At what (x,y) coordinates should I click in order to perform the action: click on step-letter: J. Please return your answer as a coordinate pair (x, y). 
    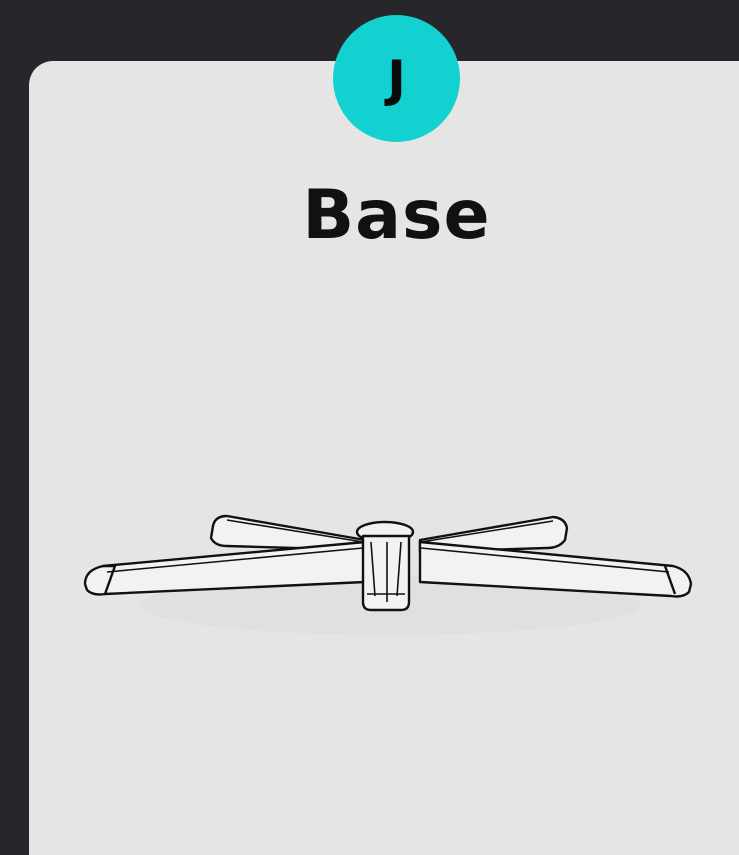
    Looking at the image, I should click on (396, 78).